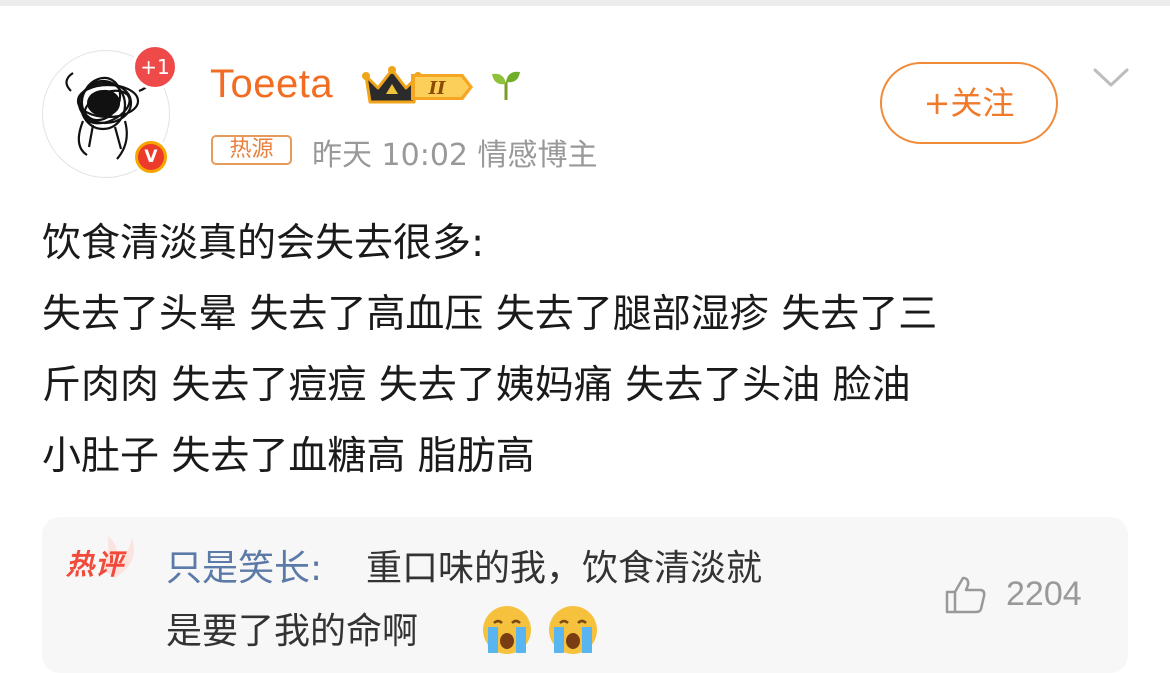  I want to click on notification-badge: +1, so click(155, 67).